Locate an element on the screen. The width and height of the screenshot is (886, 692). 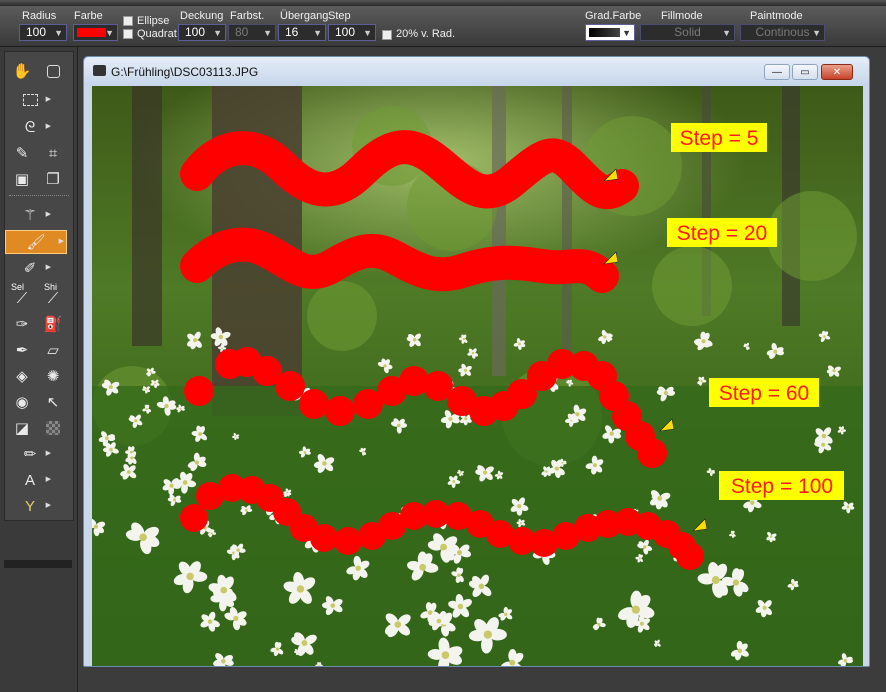
copy-tool: ❐ is located at coordinates (53, 179).